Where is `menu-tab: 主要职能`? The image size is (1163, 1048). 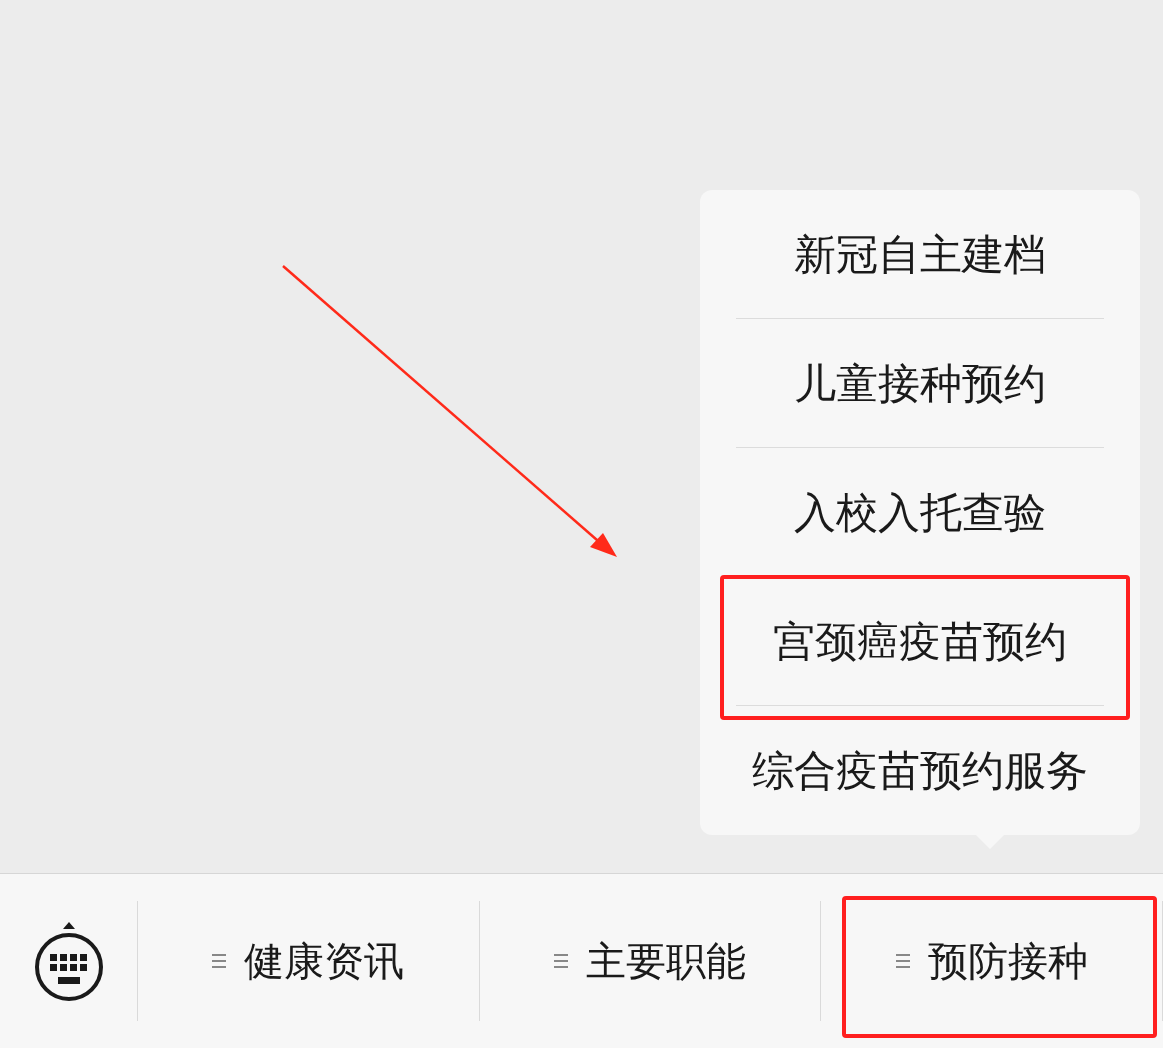
menu-tab: 主要职能 is located at coordinates (650, 961).